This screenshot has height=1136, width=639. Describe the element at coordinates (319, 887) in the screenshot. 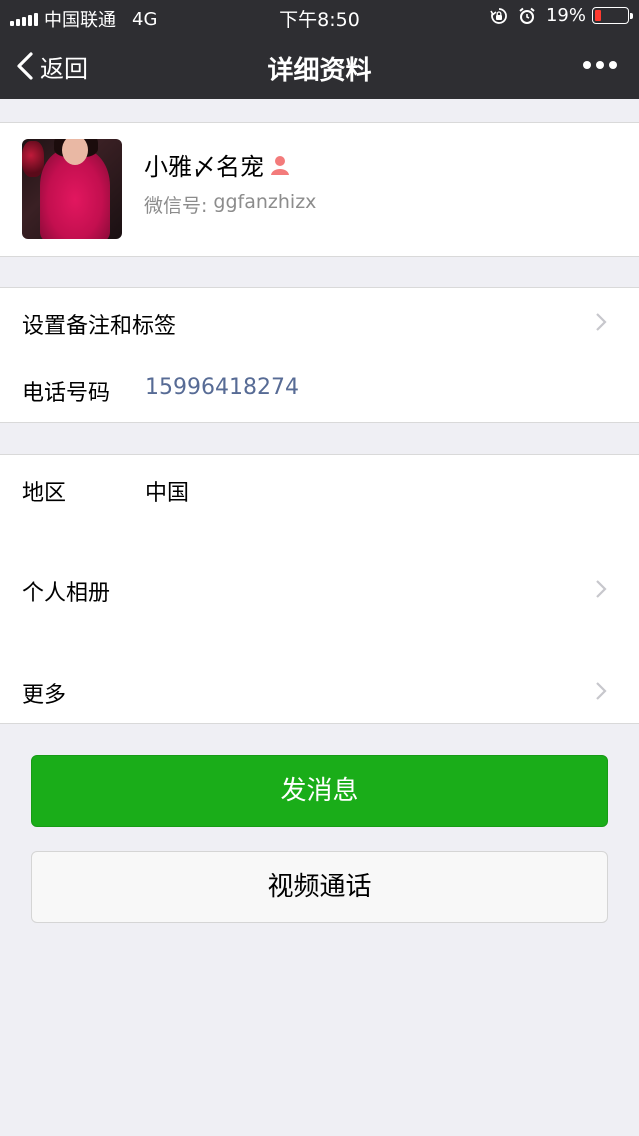

I see `video-call-button: 视频通话` at that location.